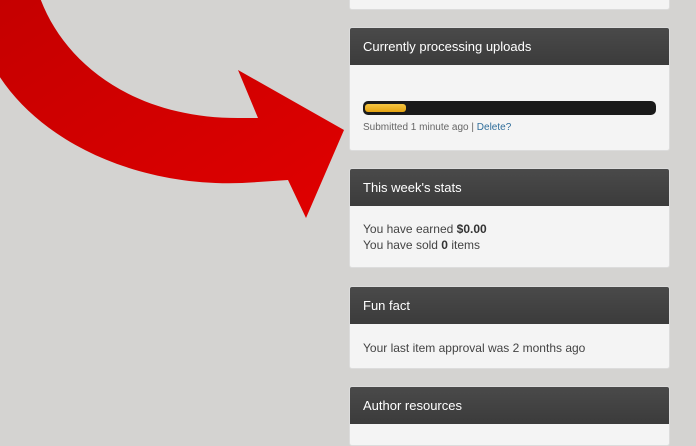  Describe the element at coordinates (444, 245) in the screenshot. I see `sold-value: 0` at that location.